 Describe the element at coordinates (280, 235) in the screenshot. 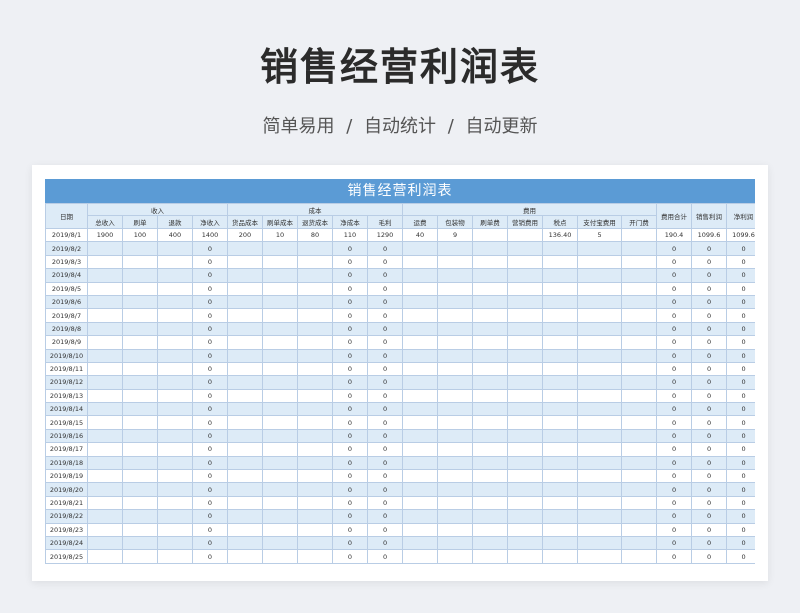

I see `table-cell: 10` at that location.